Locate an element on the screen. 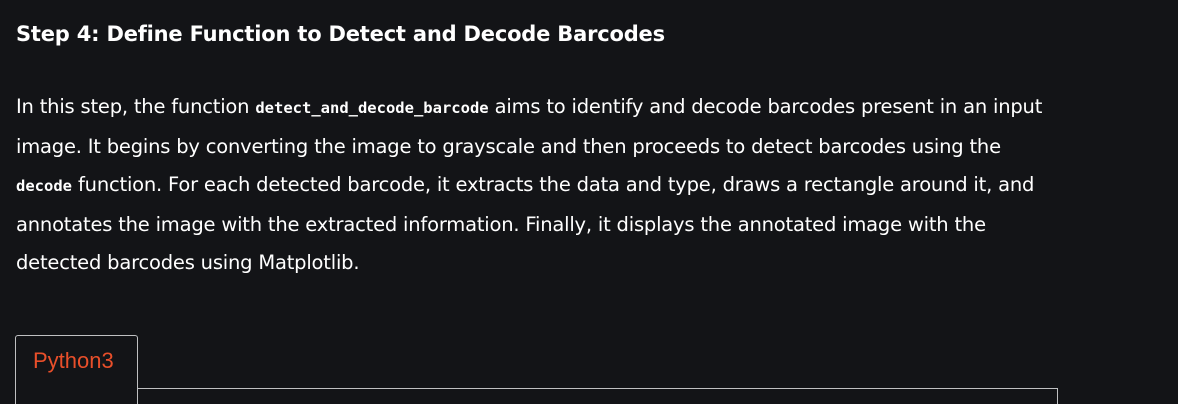  code-tab-python3: Python3 is located at coordinates (76, 369).